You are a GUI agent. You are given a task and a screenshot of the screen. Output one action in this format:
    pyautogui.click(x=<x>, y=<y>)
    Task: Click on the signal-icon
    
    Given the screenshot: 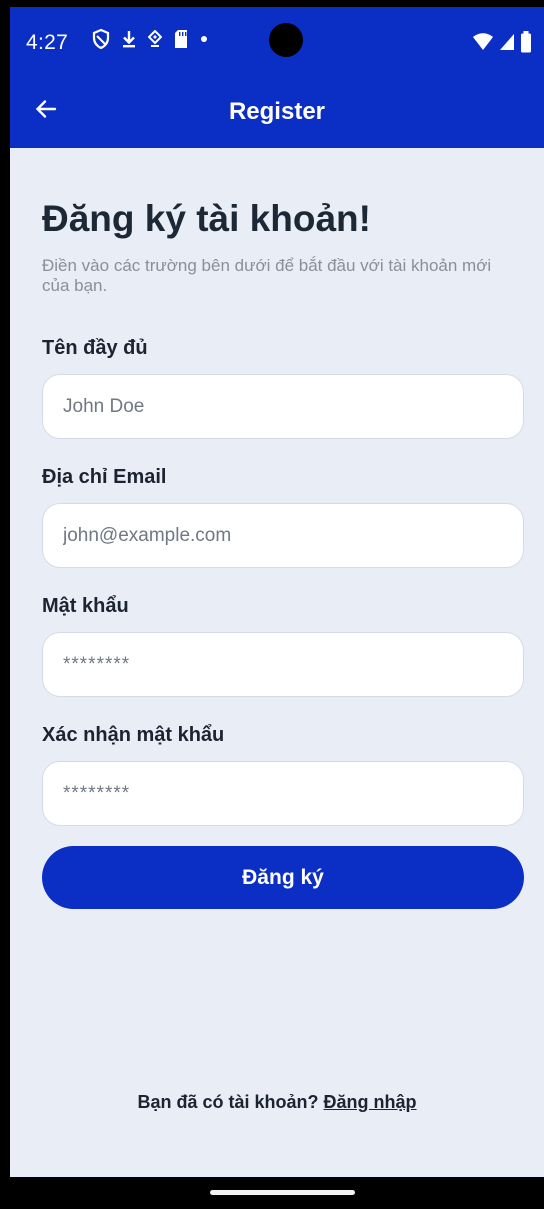 What is the action you would take?
    pyautogui.click(x=507, y=44)
    